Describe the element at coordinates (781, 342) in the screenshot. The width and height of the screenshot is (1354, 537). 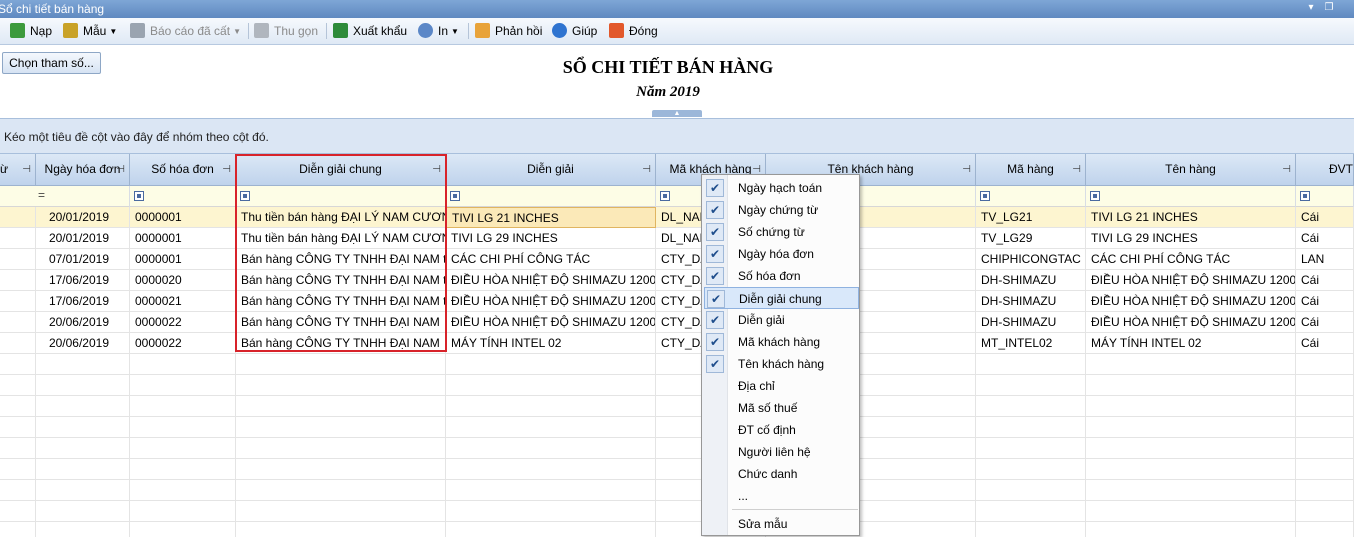
I see `column-toggle-menu-item: ✔ Mã khách hàng` at that location.